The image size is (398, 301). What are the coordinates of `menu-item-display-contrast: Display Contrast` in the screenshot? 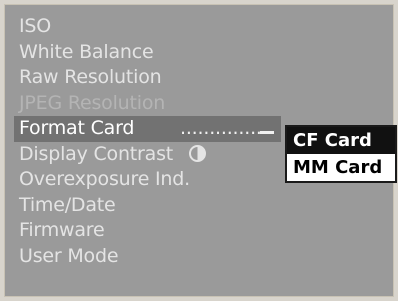 It's located at (149, 155).